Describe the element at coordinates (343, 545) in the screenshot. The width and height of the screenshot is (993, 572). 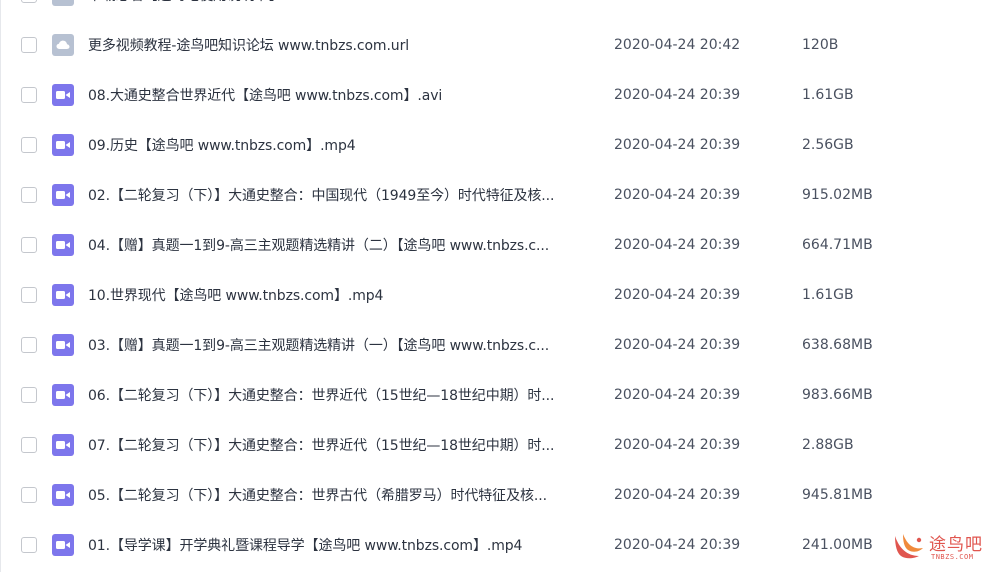
I see `file-name: 01.【导学课】开学典礼暨课程导学【途鸟吧 www.tnbzs.com】.mp4` at that location.